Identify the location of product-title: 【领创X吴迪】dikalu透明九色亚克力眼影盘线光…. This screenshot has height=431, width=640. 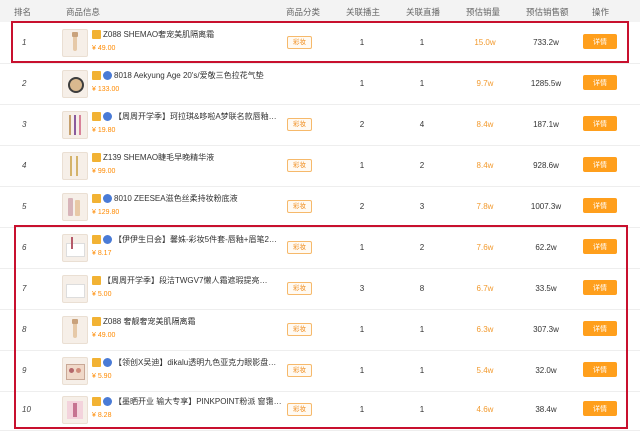
(199, 362).